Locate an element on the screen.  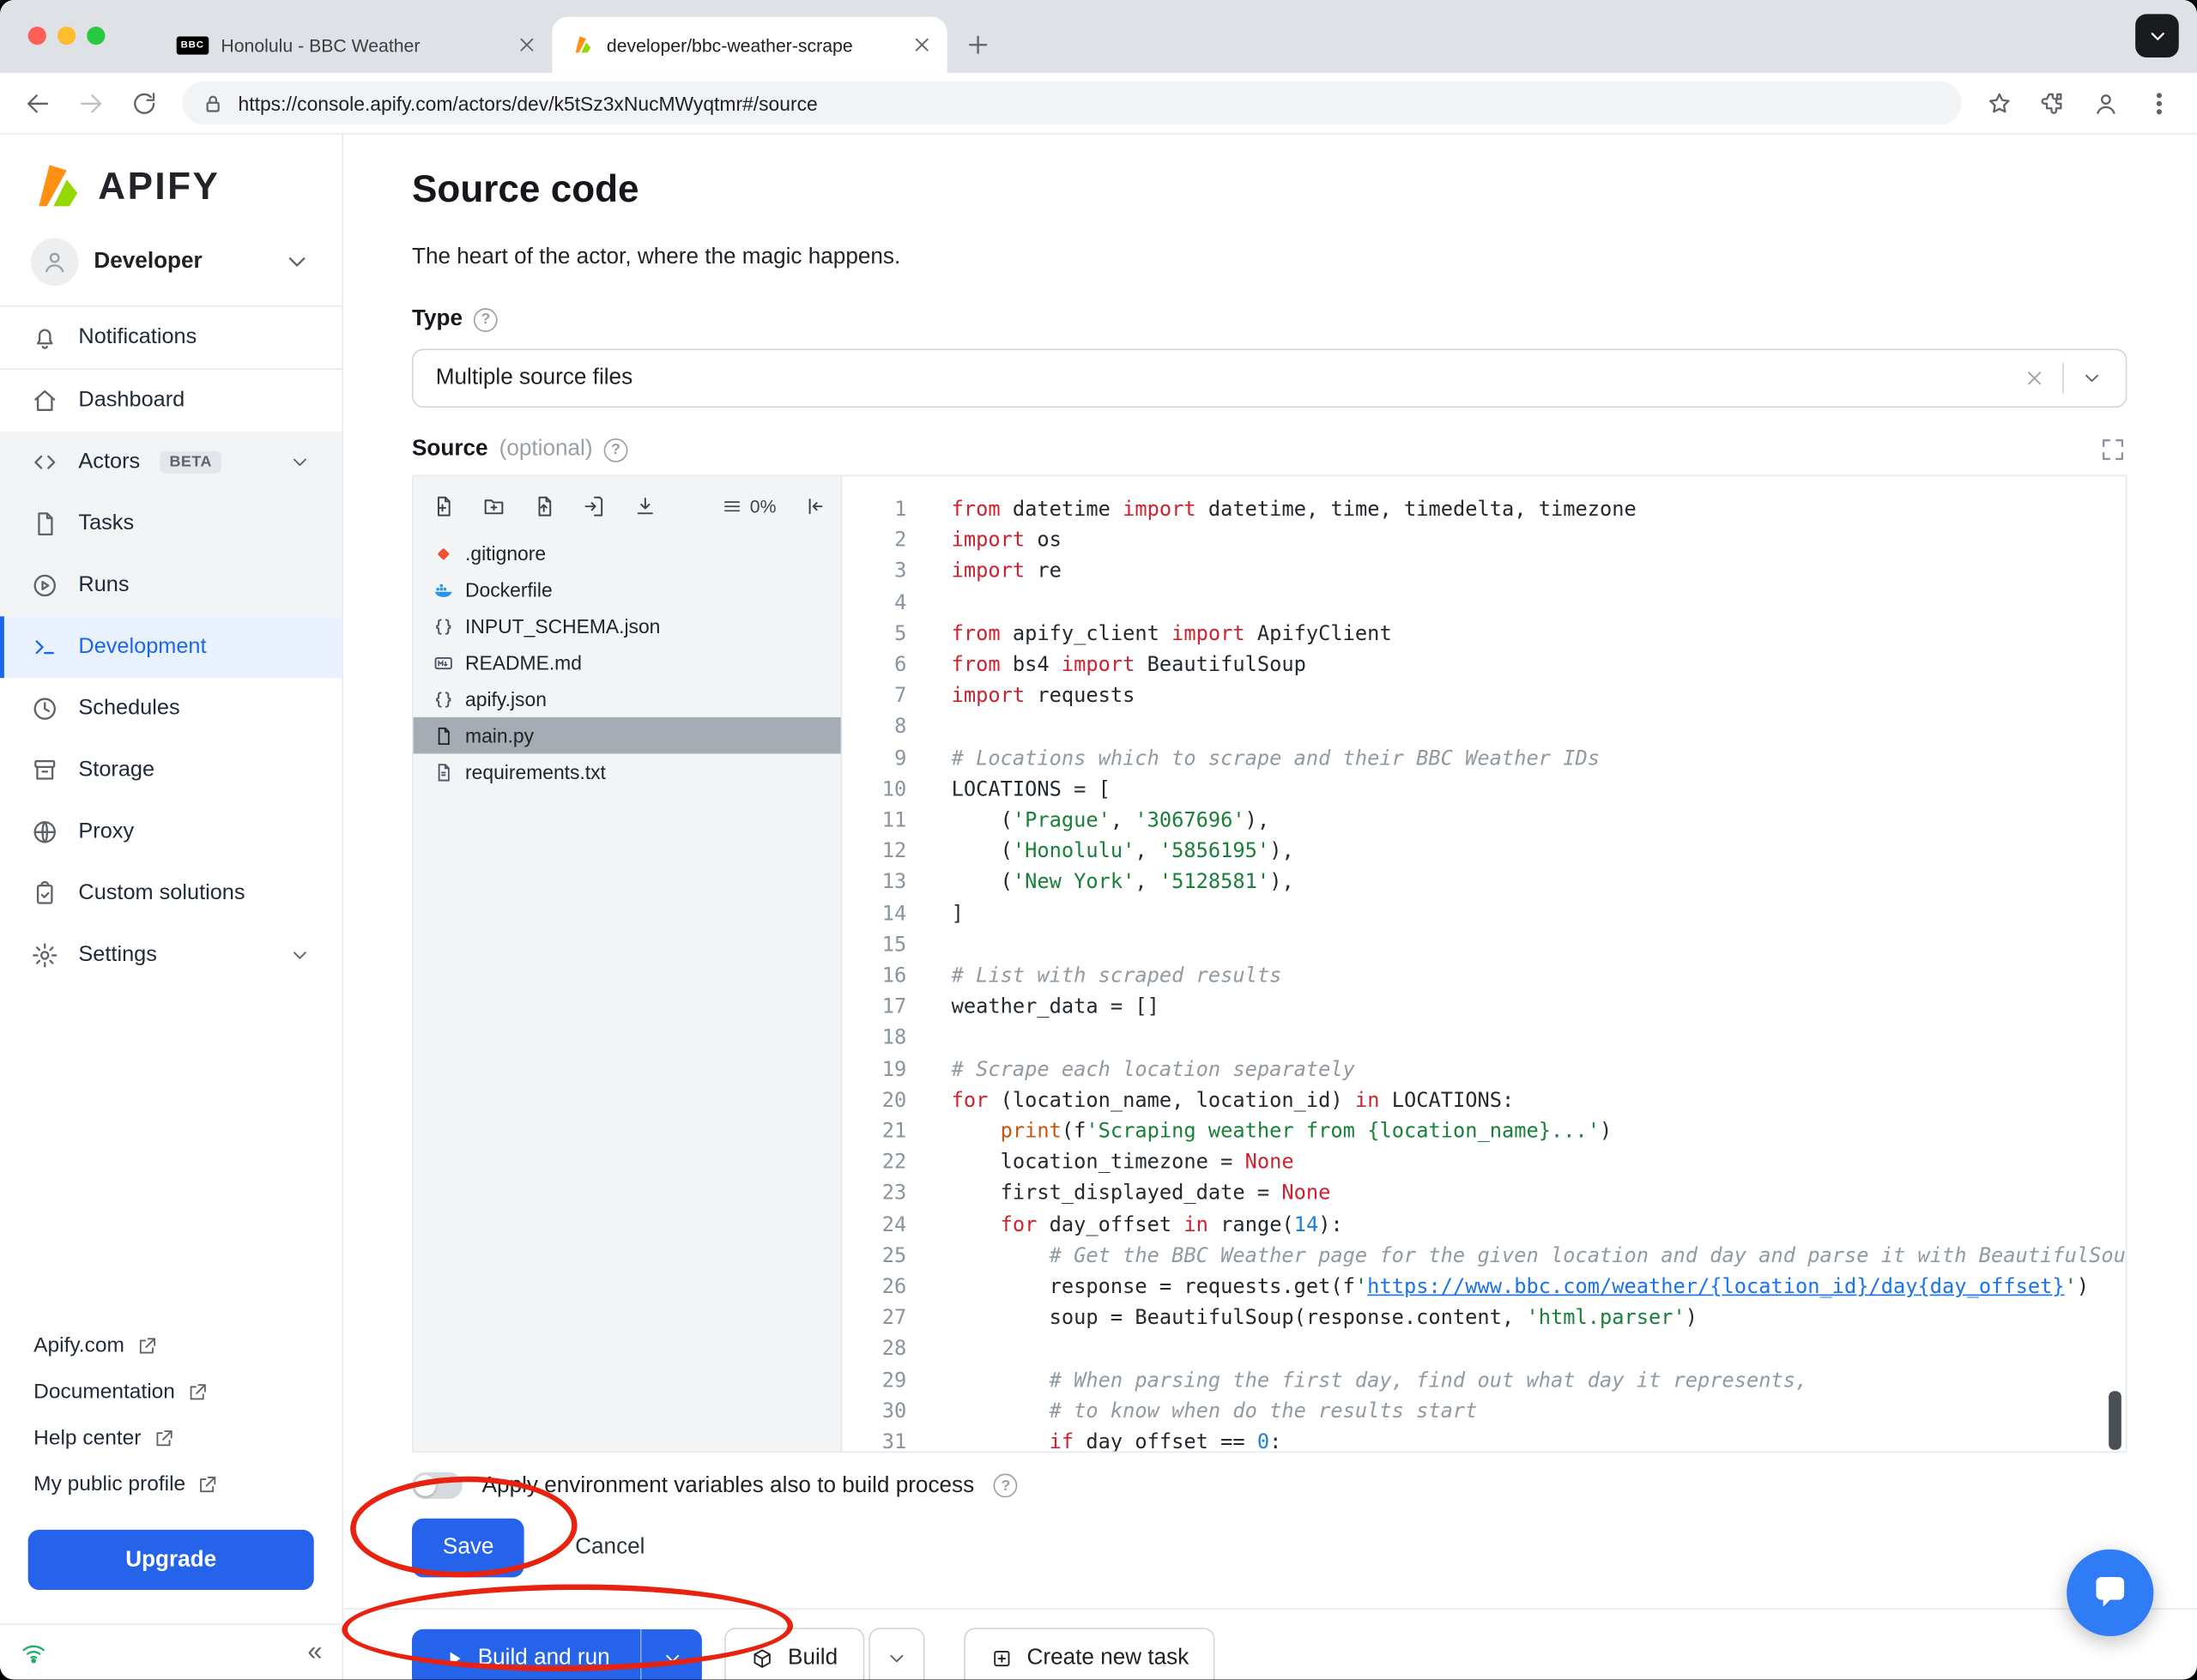
sidebar-item-settings: Settings is located at coordinates (171, 956).